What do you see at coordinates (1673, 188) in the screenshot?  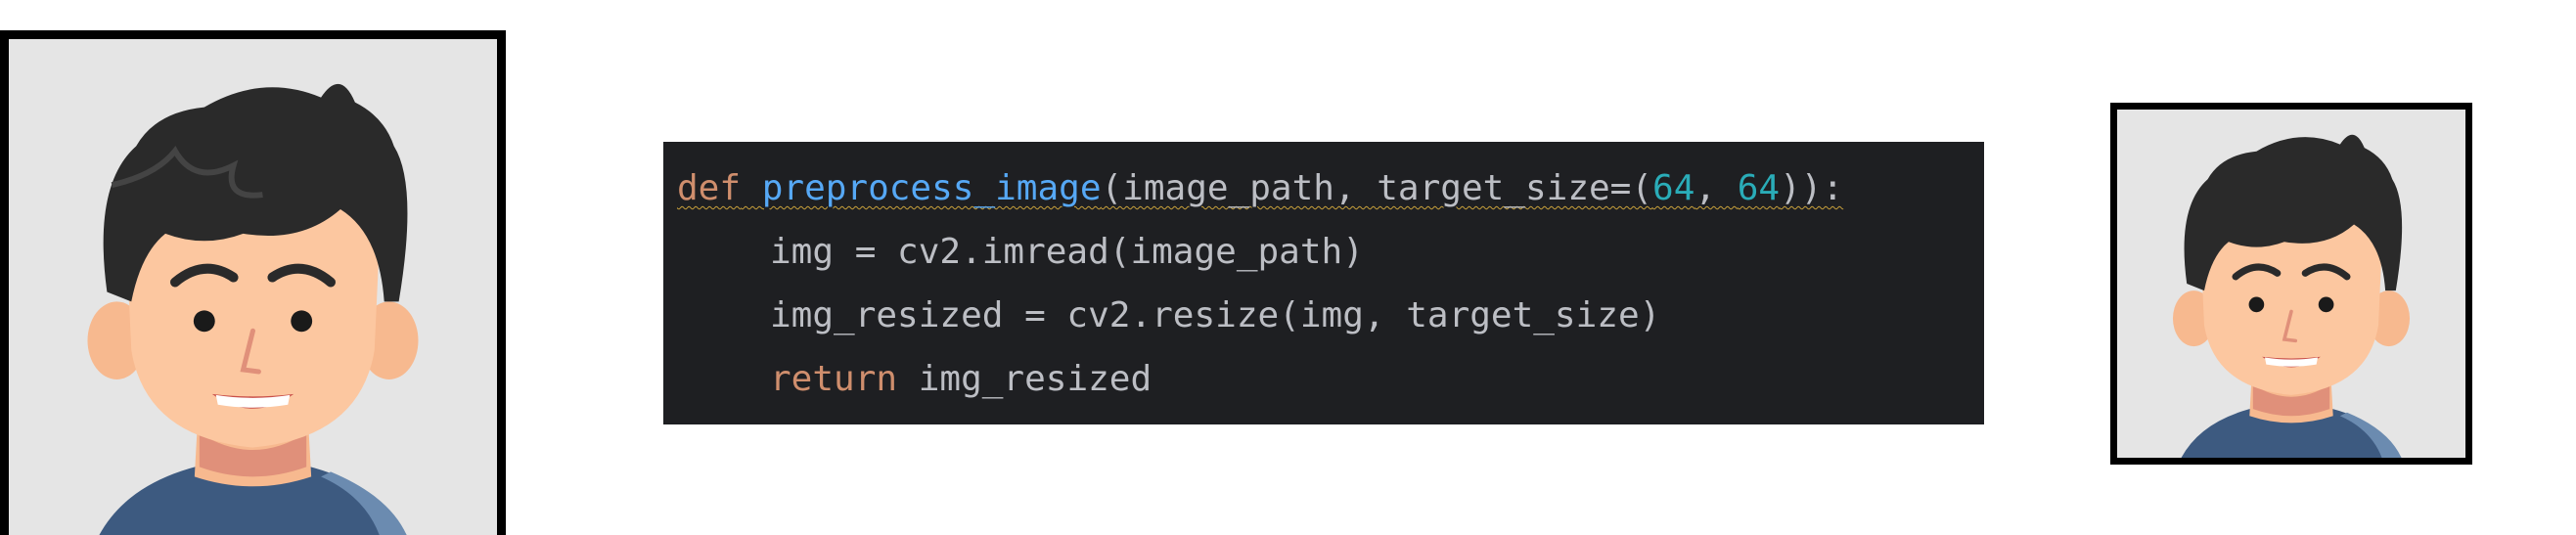 I see `width-number: 64` at bounding box center [1673, 188].